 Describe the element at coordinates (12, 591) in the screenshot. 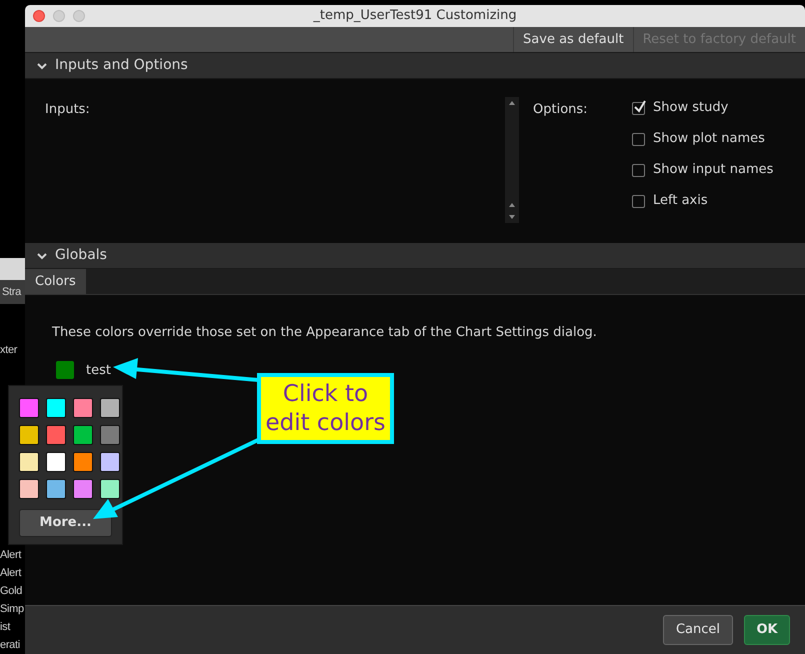

I see `list-item: Gold` at that location.